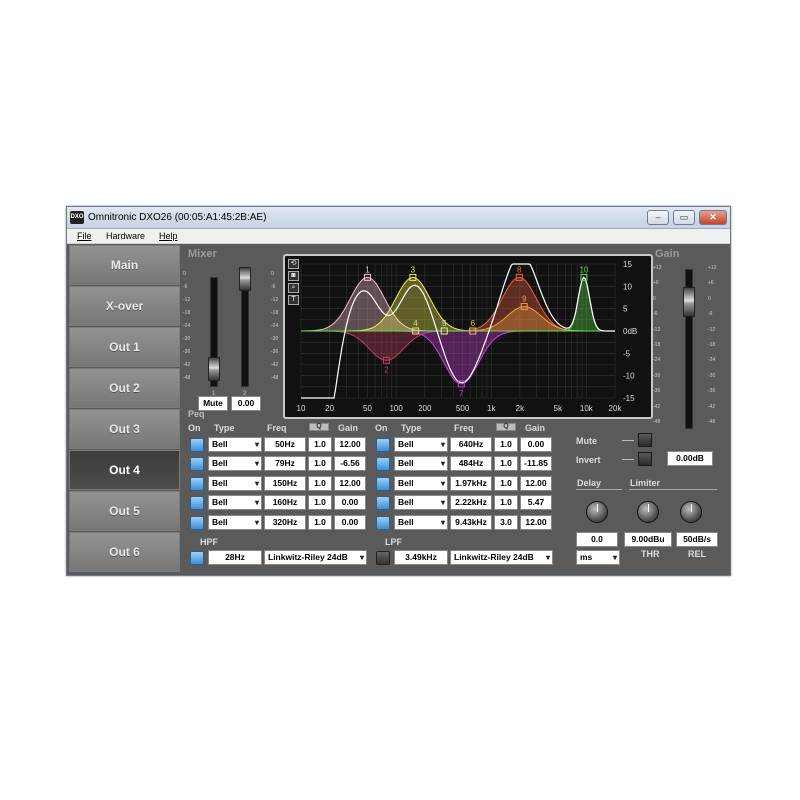  What do you see at coordinates (713, 217) in the screenshot?
I see `close-button: ✕` at bounding box center [713, 217].